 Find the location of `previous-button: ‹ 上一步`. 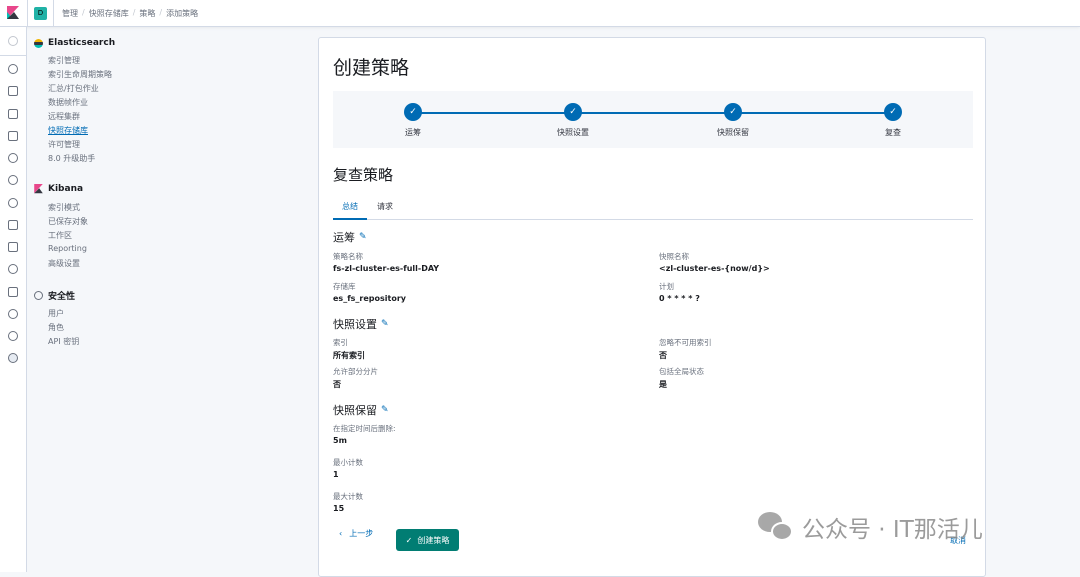

previous-button: ‹ 上一步 is located at coordinates (356, 533).